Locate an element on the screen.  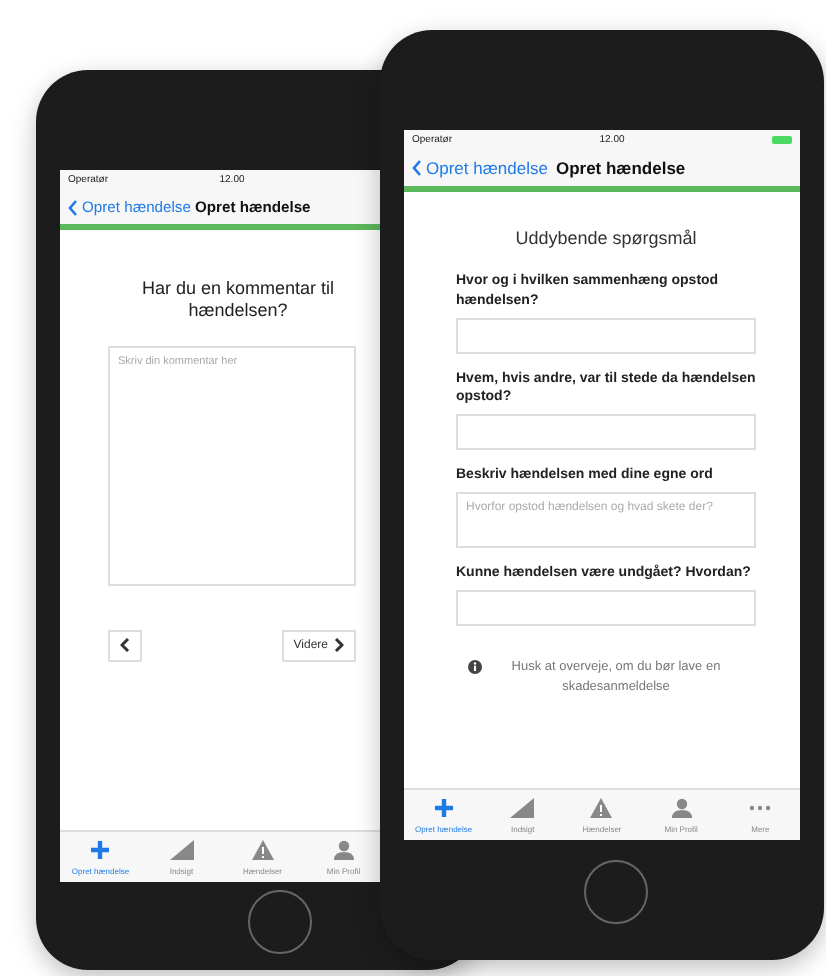
form-heading: Uddybende spørgsmål is located at coordinates (606, 238).